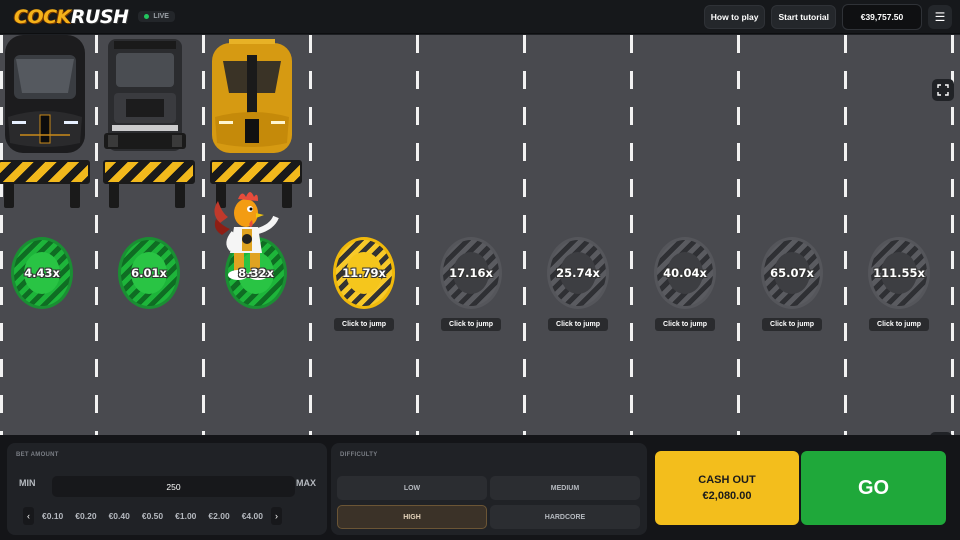 The height and width of the screenshot is (540, 960). I want to click on fullscreen-icon, so click(943, 90).